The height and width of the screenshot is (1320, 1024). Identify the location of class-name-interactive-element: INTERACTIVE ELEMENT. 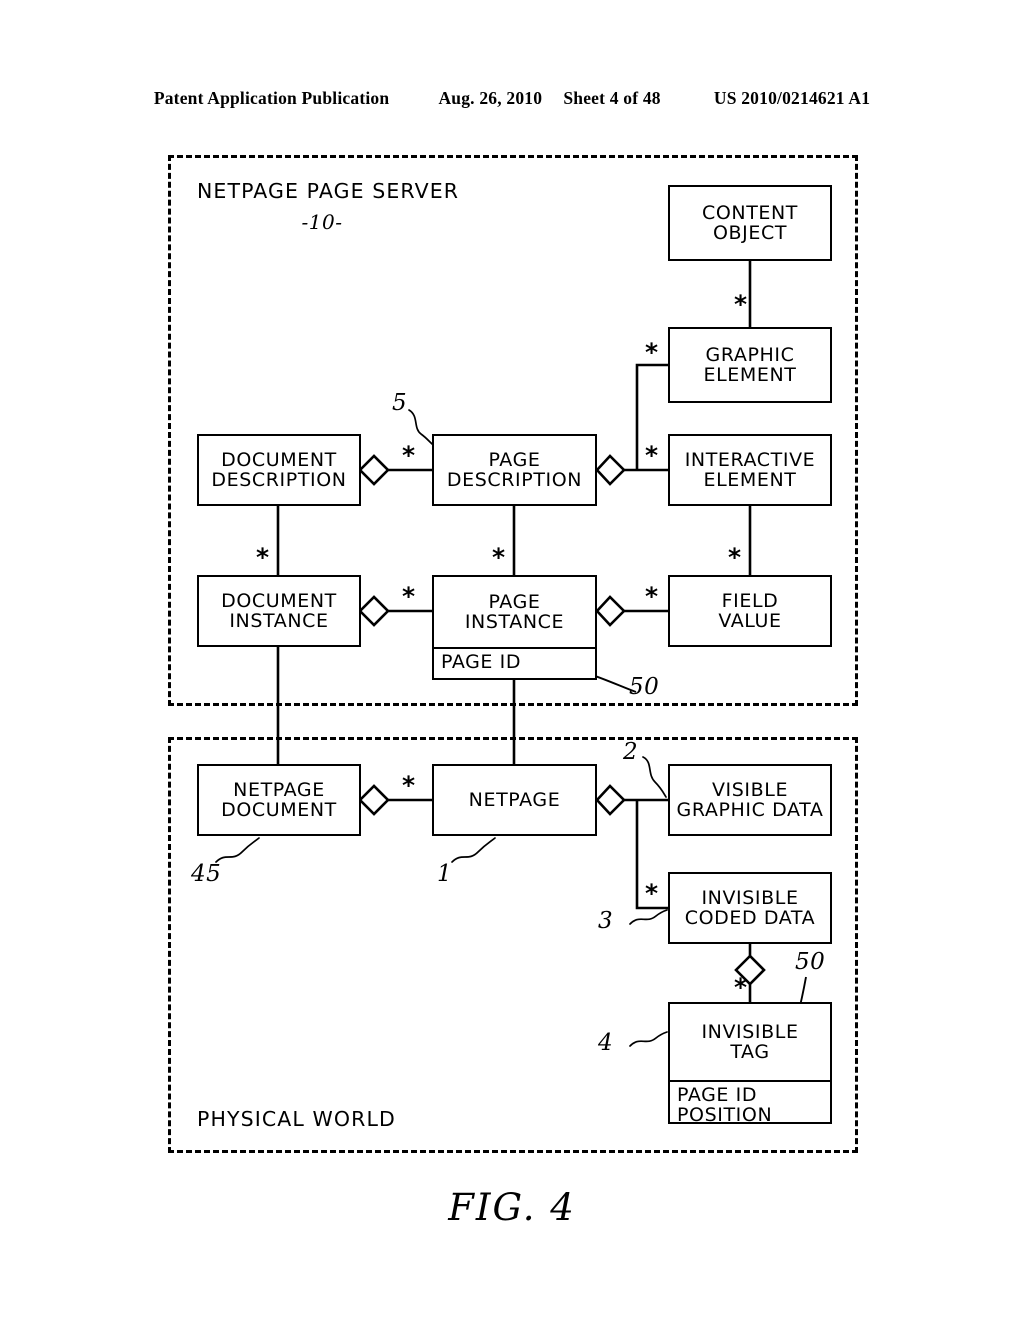
(750, 469).